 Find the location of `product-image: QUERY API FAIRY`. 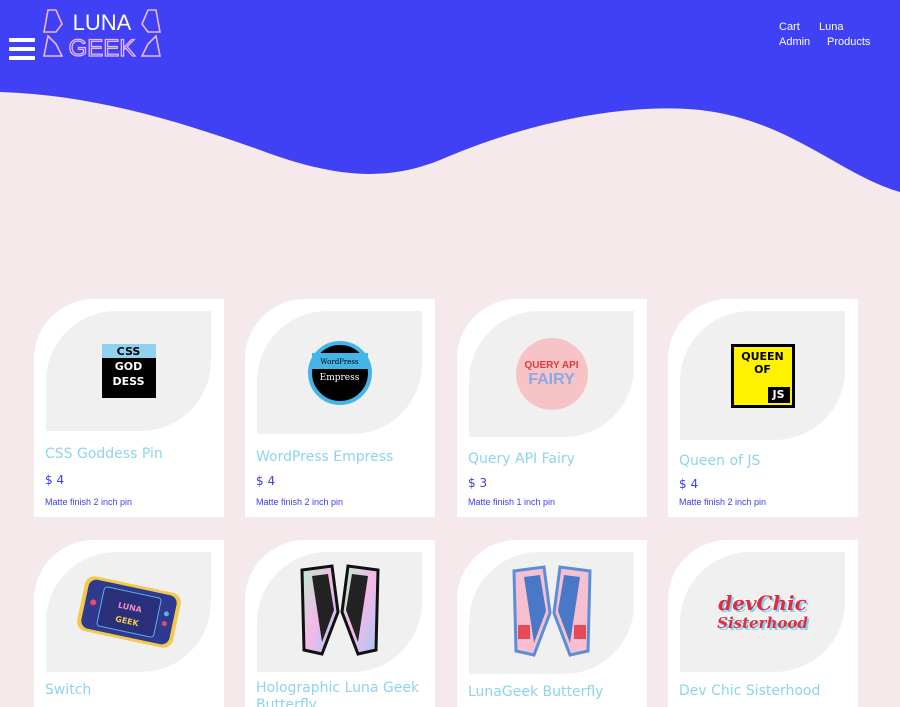

product-image: QUERY API FAIRY is located at coordinates (551, 374).